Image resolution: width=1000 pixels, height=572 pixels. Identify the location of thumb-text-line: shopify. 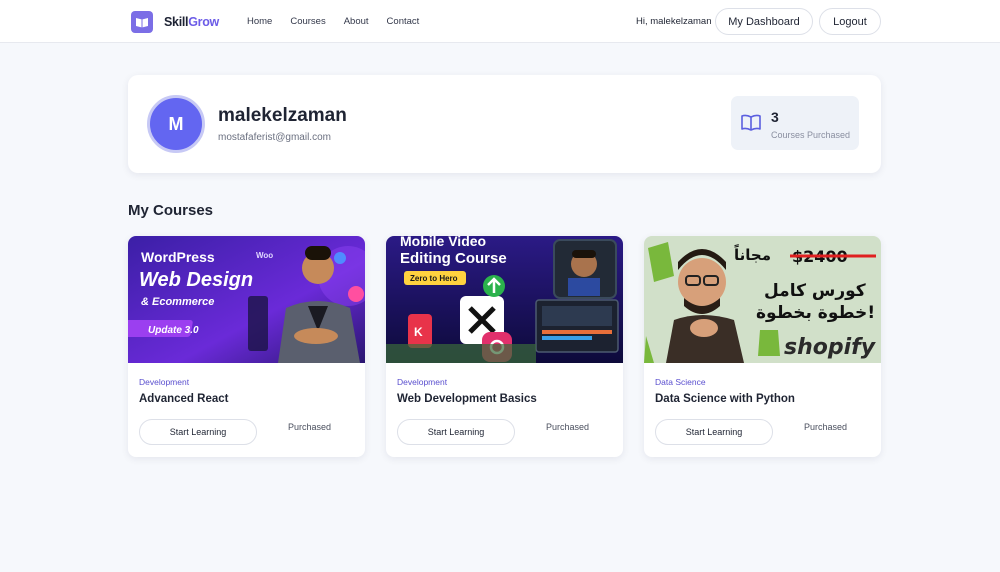
(830, 347).